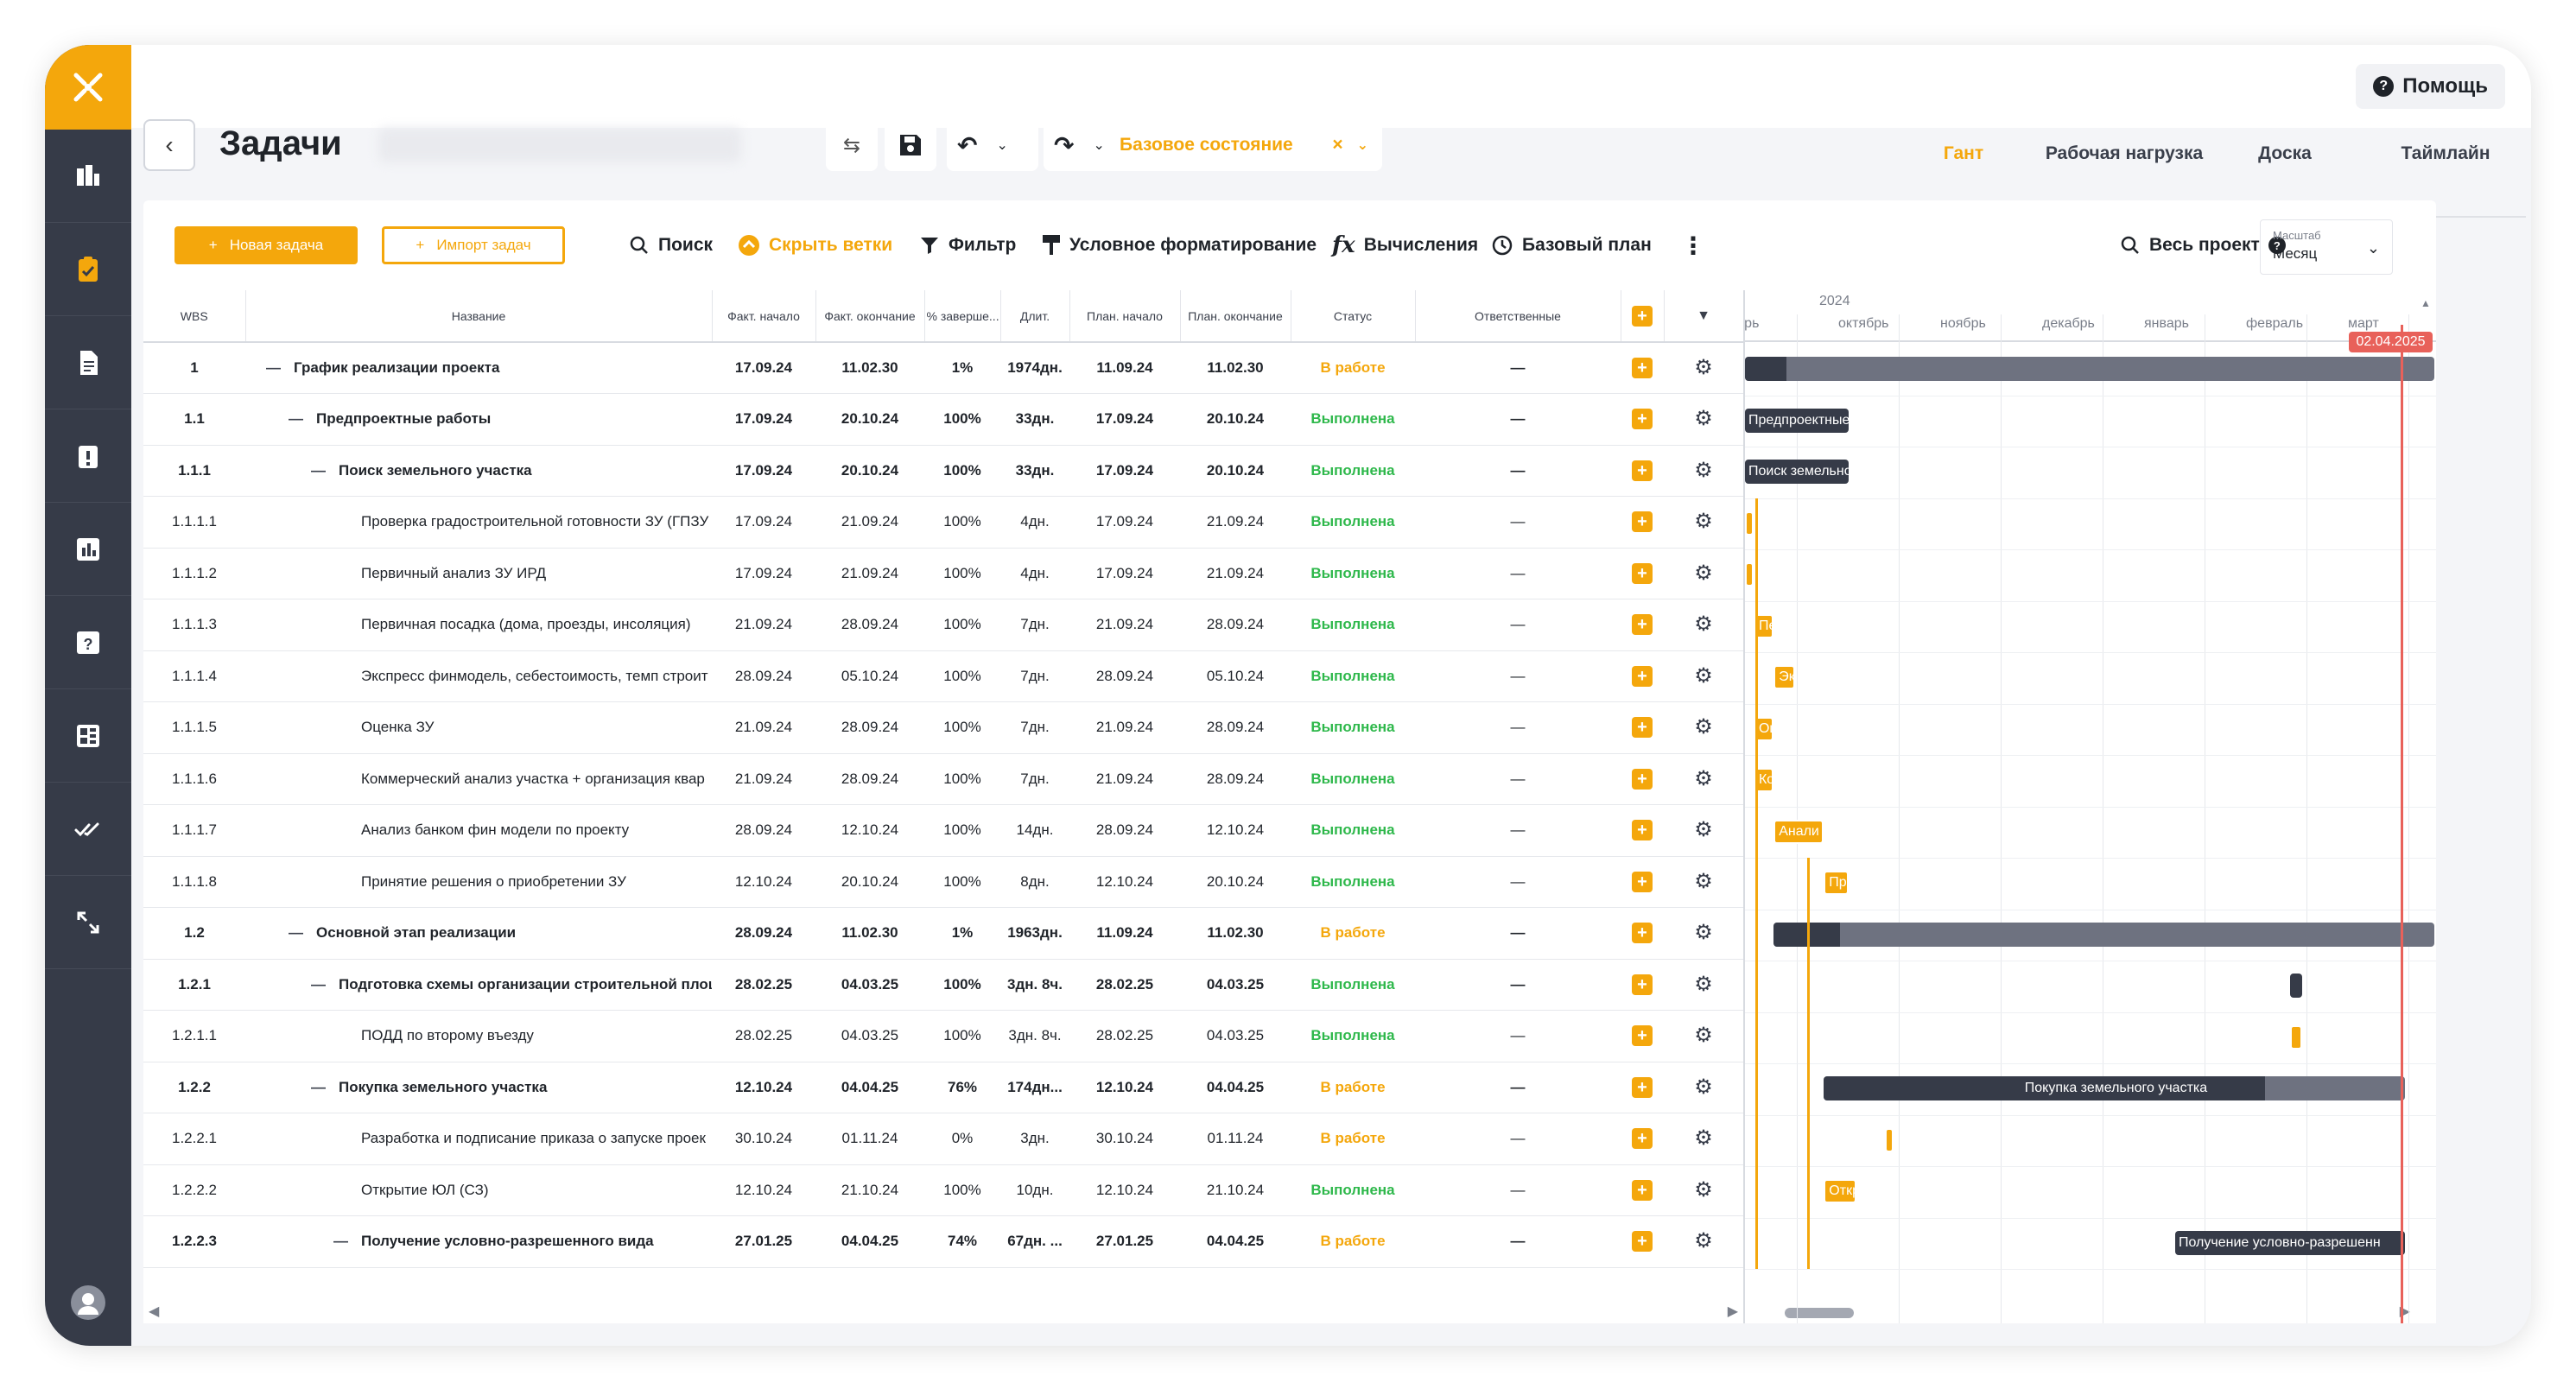  I want to click on cell-name: Оценка ЗУ, so click(478, 727).